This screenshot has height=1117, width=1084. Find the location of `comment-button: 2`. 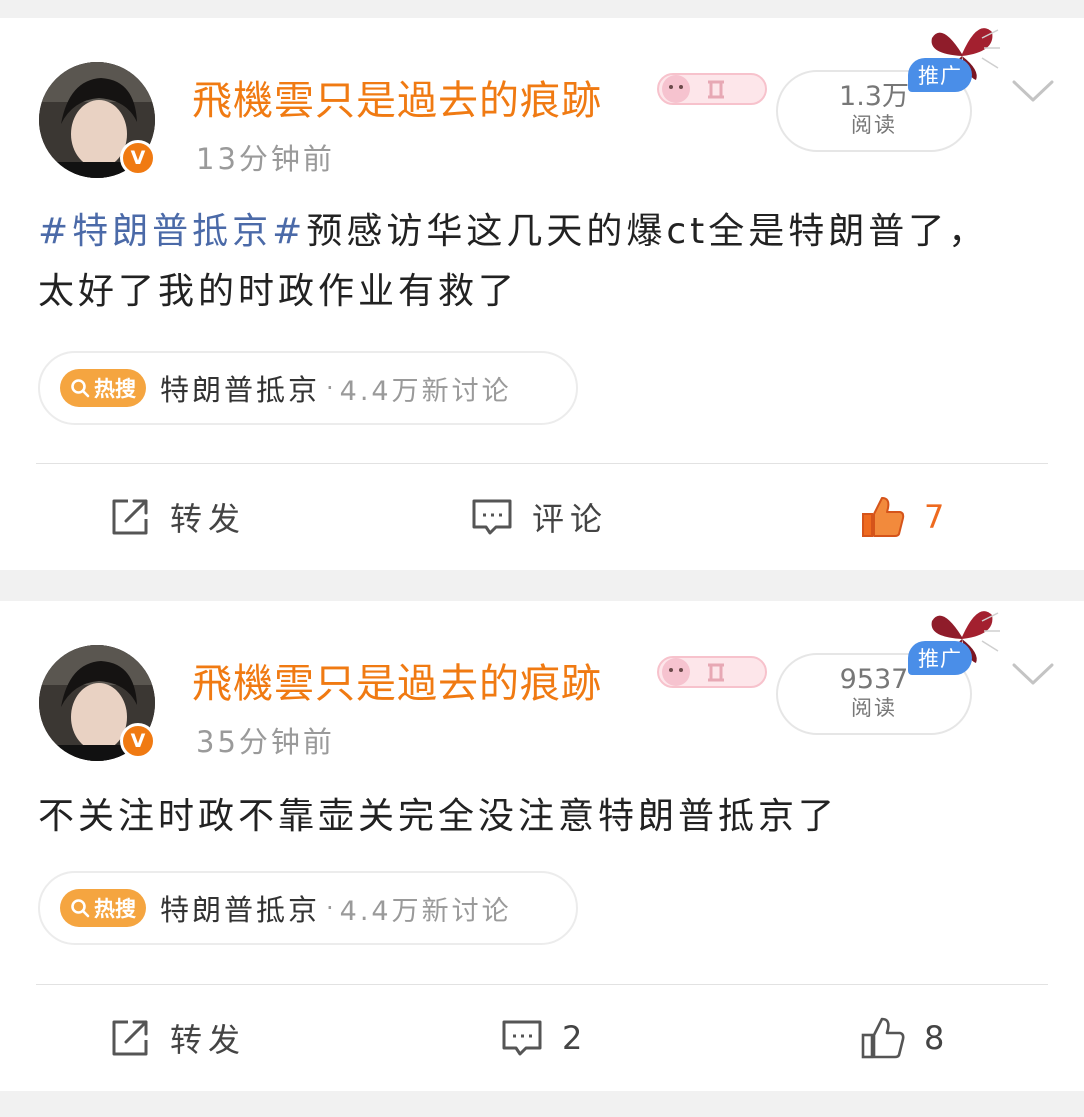

comment-button: 2 is located at coordinates (544, 1038).